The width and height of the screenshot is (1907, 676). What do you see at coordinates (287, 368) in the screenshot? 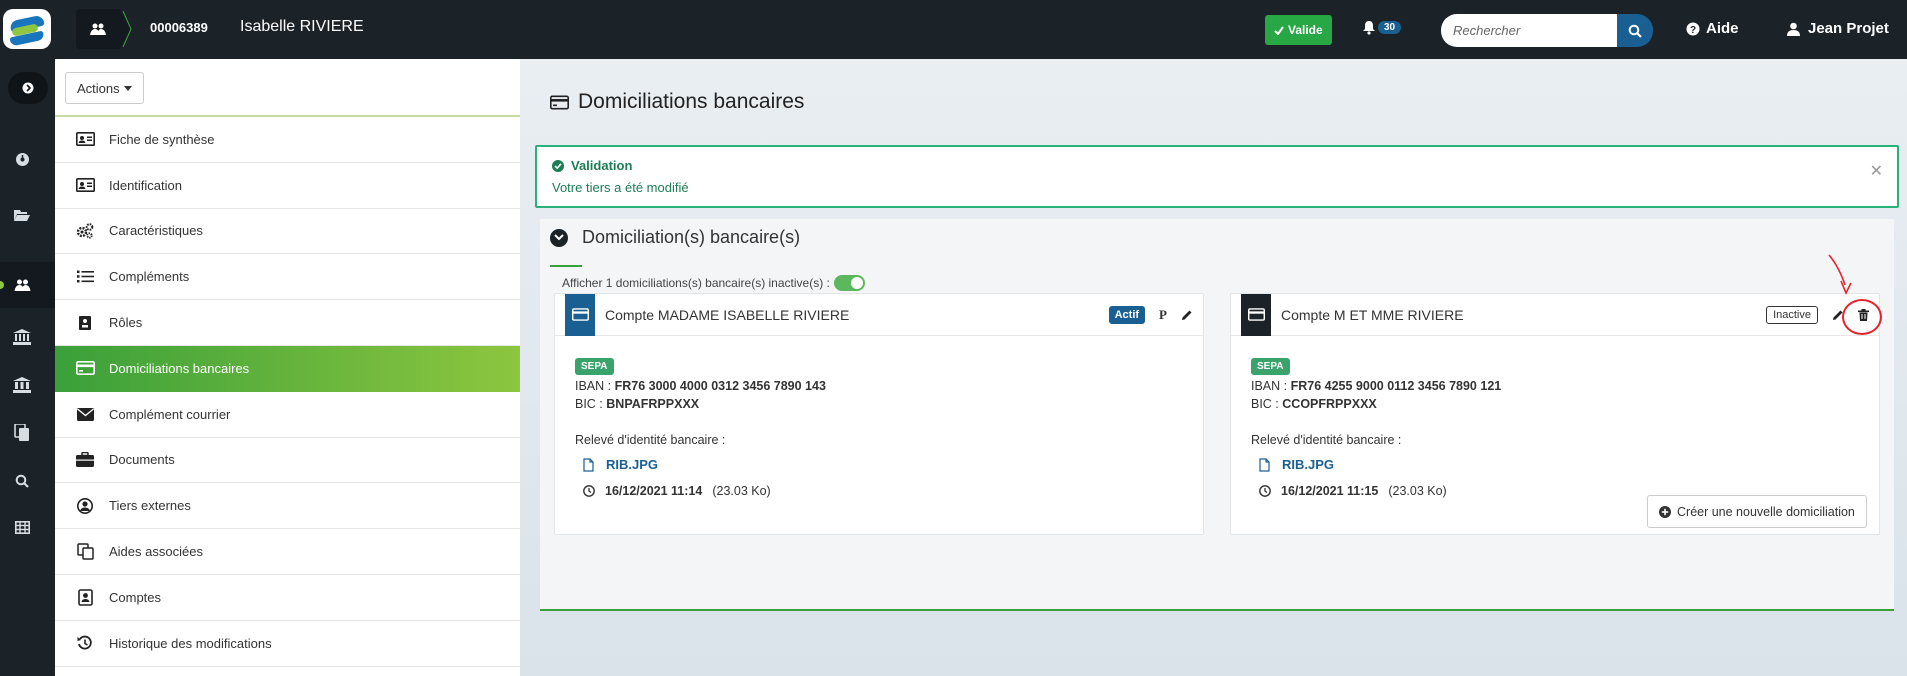
I see `menu-item-domiciliations-bancaires: Domiciliations bancaires` at bounding box center [287, 368].